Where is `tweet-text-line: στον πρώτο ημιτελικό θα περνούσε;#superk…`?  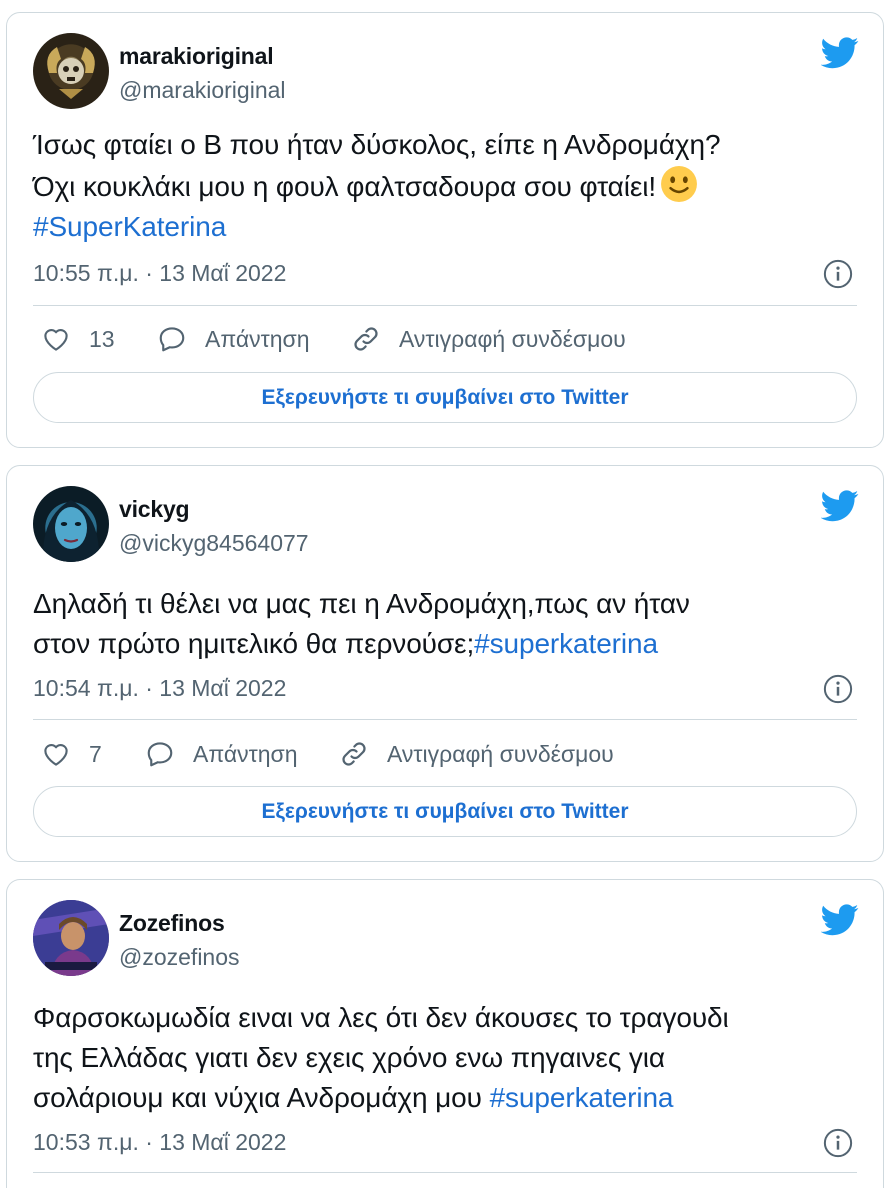 tweet-text-line: στον πρώτο ημιτελικό θα περνούσε;#superk… is located at coordinates (446, 644).